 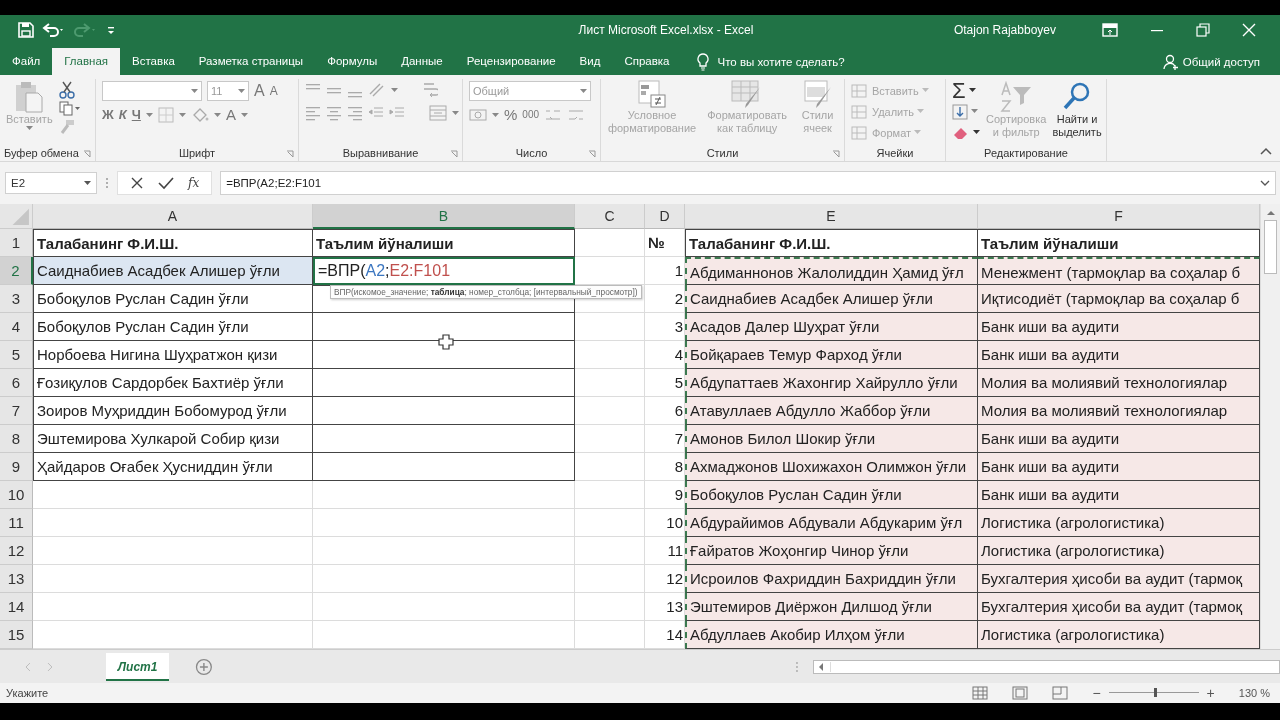 I want to click on column-header: A, so click(x=173, y=216).